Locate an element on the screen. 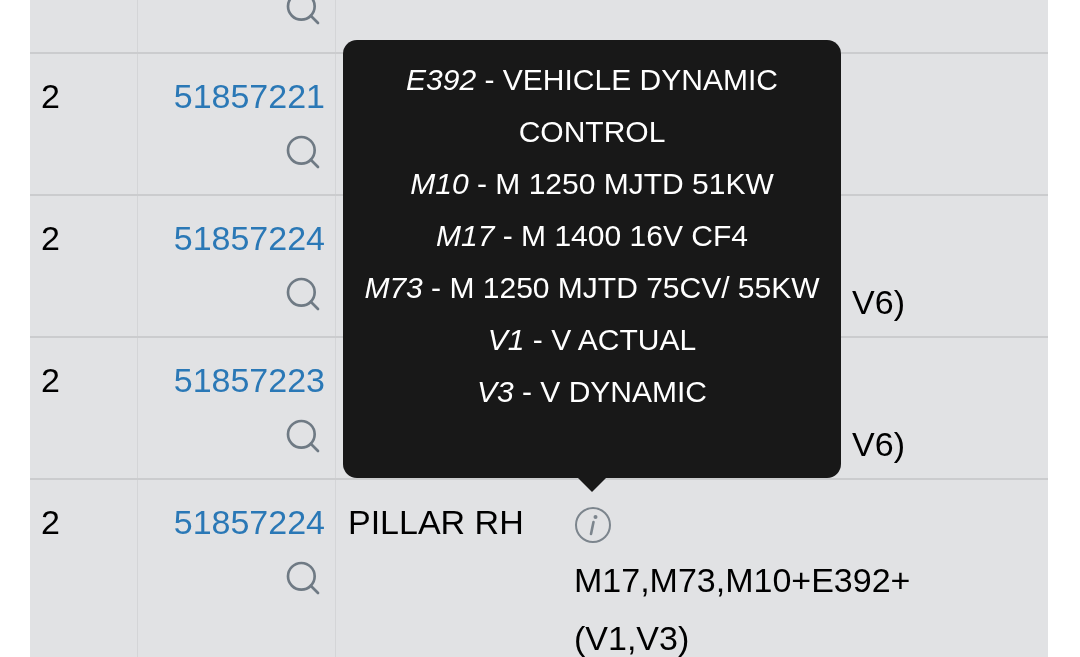 The width and height of the screenshot is (1080, 657). tooltip-line: V3 - V DYNAMIC is located at coordinates (592, 392).